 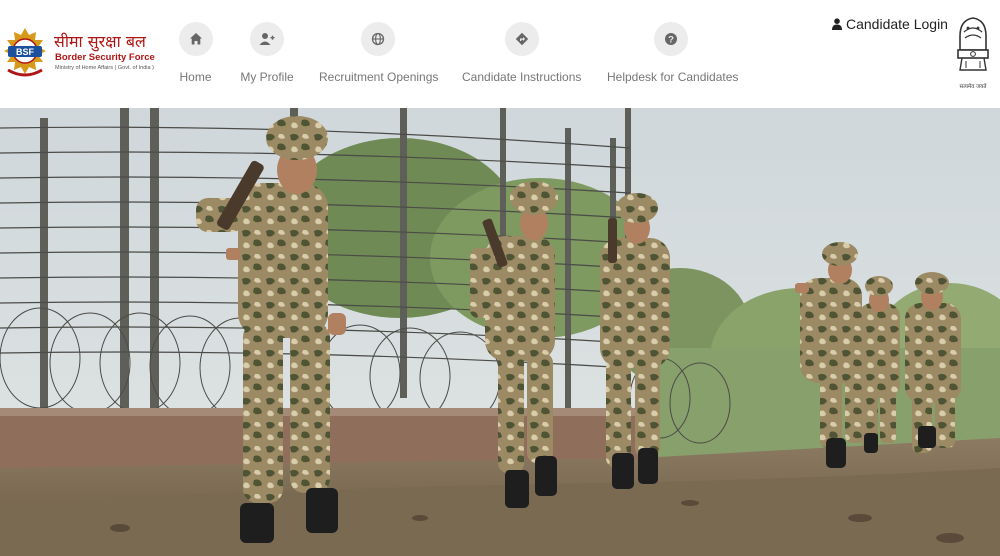 I want to click on question-icon: ?, so click(x=671, y=39).